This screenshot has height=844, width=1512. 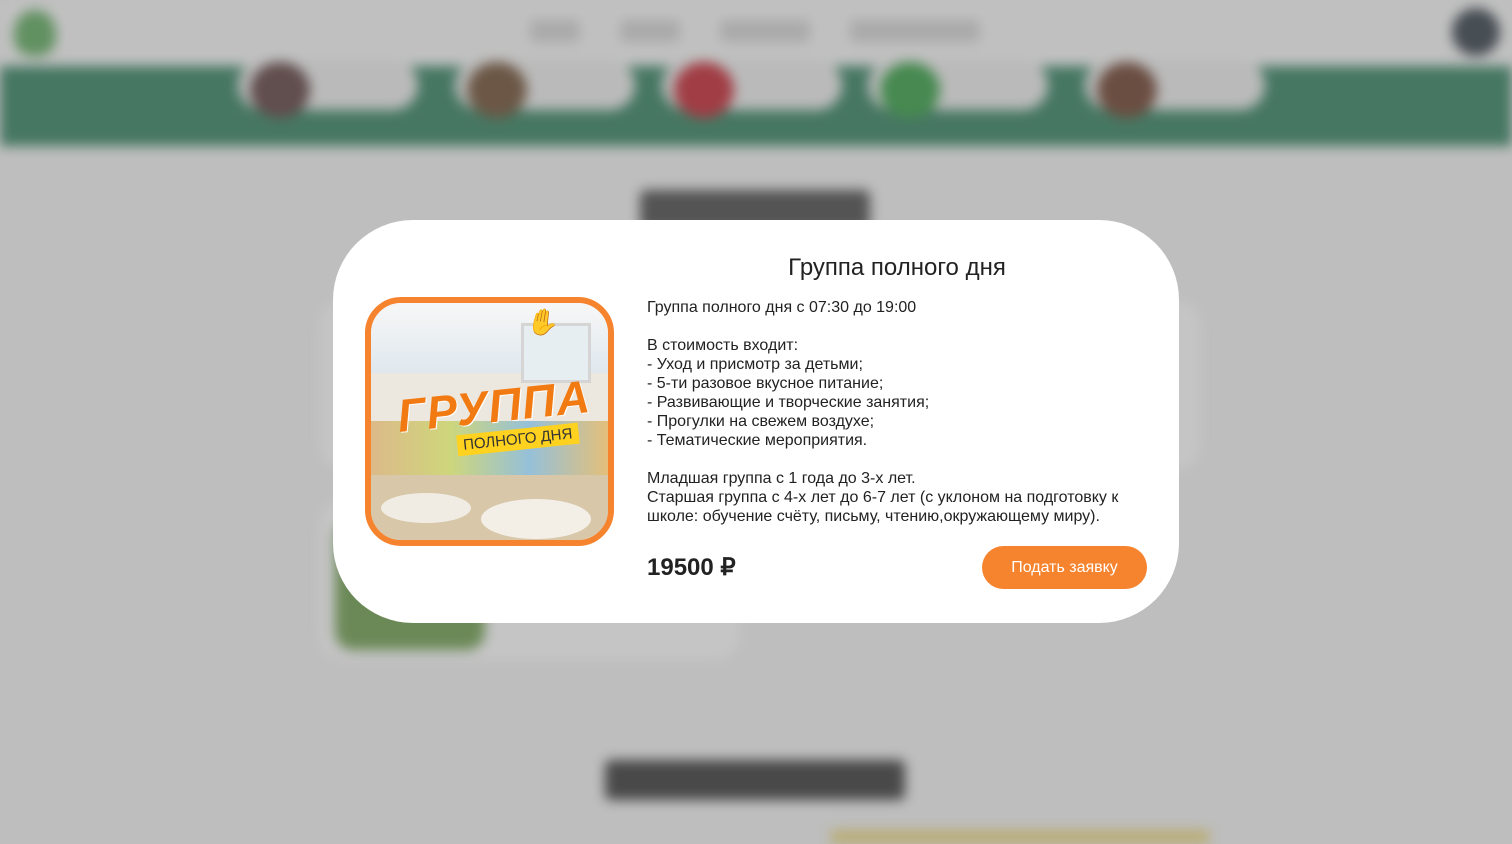 I want to click on schedule-line: Группа полного дня с 07:30 до 19:00, so click(x=782, y=307).